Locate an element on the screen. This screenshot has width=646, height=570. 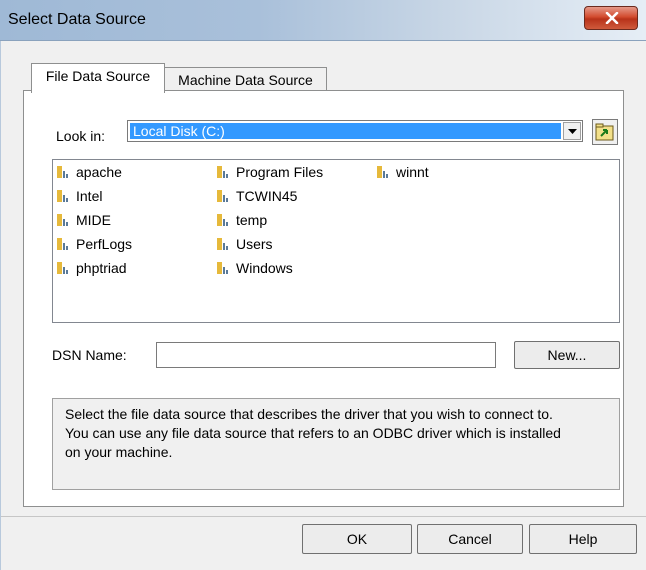
tab-label: File Data Source is located at coordinates (98, 76).